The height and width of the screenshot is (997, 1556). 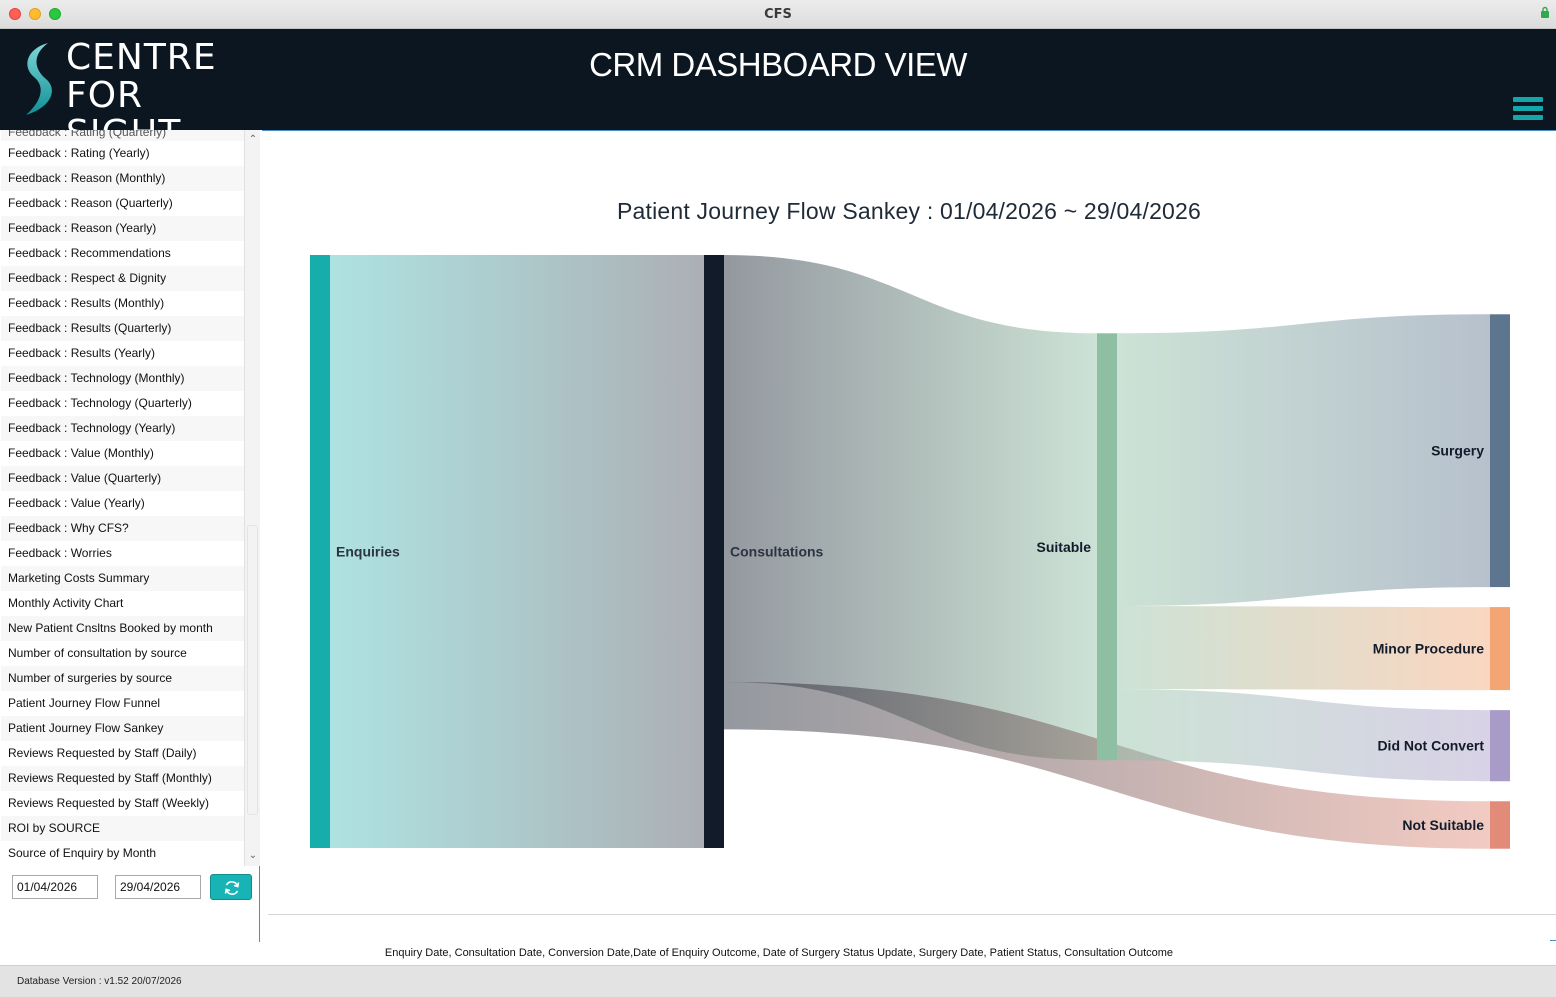 I want to click on report-list-item: Feedback : Value (Yearly), so click(x=122, y=503).